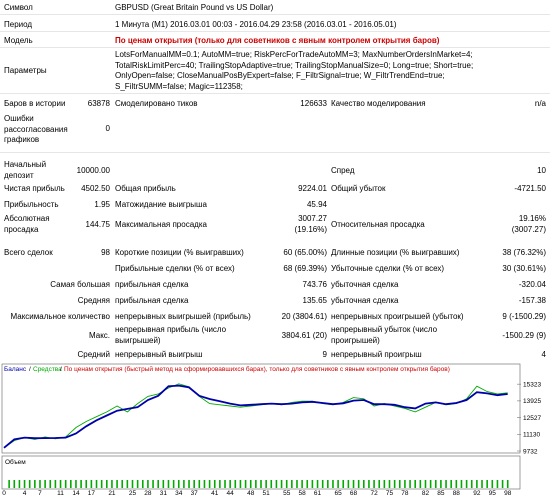  Describe the element at coordinates (378, 224) in the screenshot. I see `rel-drawdown-label: Относительная просадка` at that location.